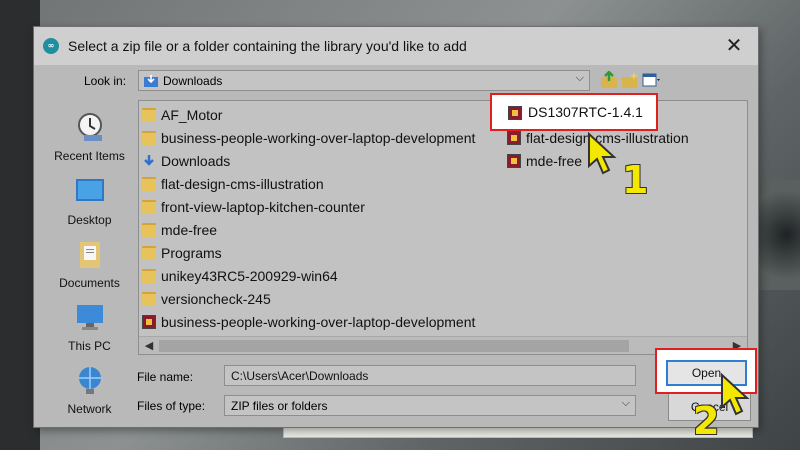  What do you see at coordinates (364, 80) in the screenshot?
I see `look-in-dropdown: Downloads ⌵` at bounding box center [364, 80].